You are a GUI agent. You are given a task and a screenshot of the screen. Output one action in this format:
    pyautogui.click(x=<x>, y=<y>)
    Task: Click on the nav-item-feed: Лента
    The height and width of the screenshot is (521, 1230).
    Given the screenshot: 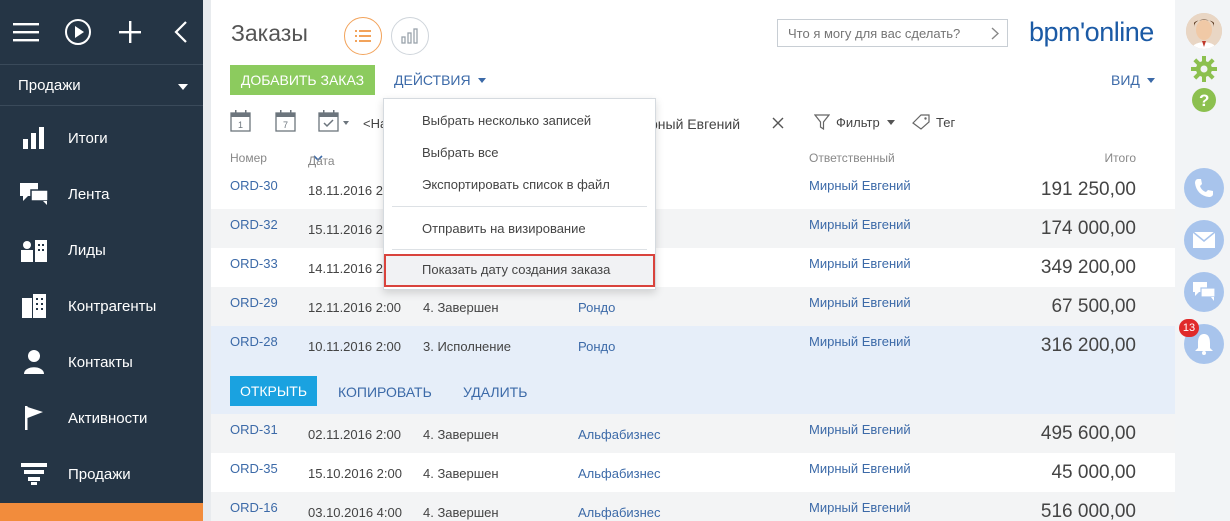 What is the action you would take?
    pyautogui.click(x=101, y=194)
    